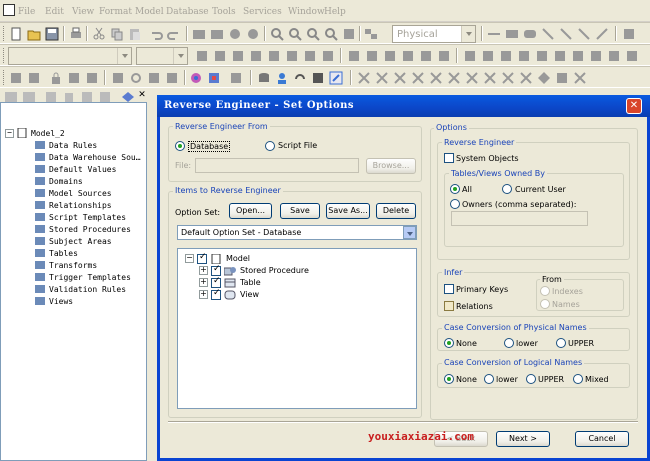  Describe the element at coordinates (400, 78) in the screenshot. I see `tool-12-icon` at that location.